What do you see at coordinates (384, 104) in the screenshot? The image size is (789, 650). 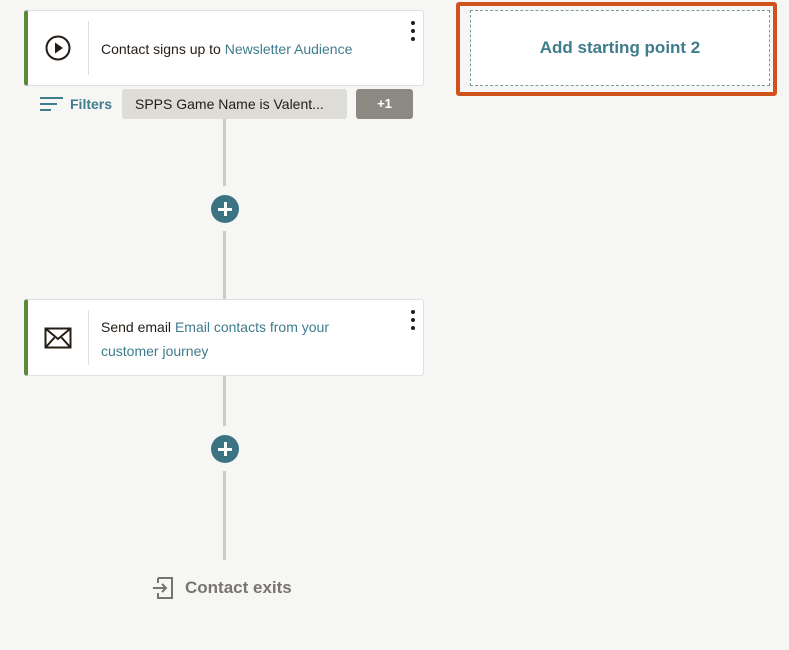 I see `more-filters-chip: +1` at bounding box center [384, 104].